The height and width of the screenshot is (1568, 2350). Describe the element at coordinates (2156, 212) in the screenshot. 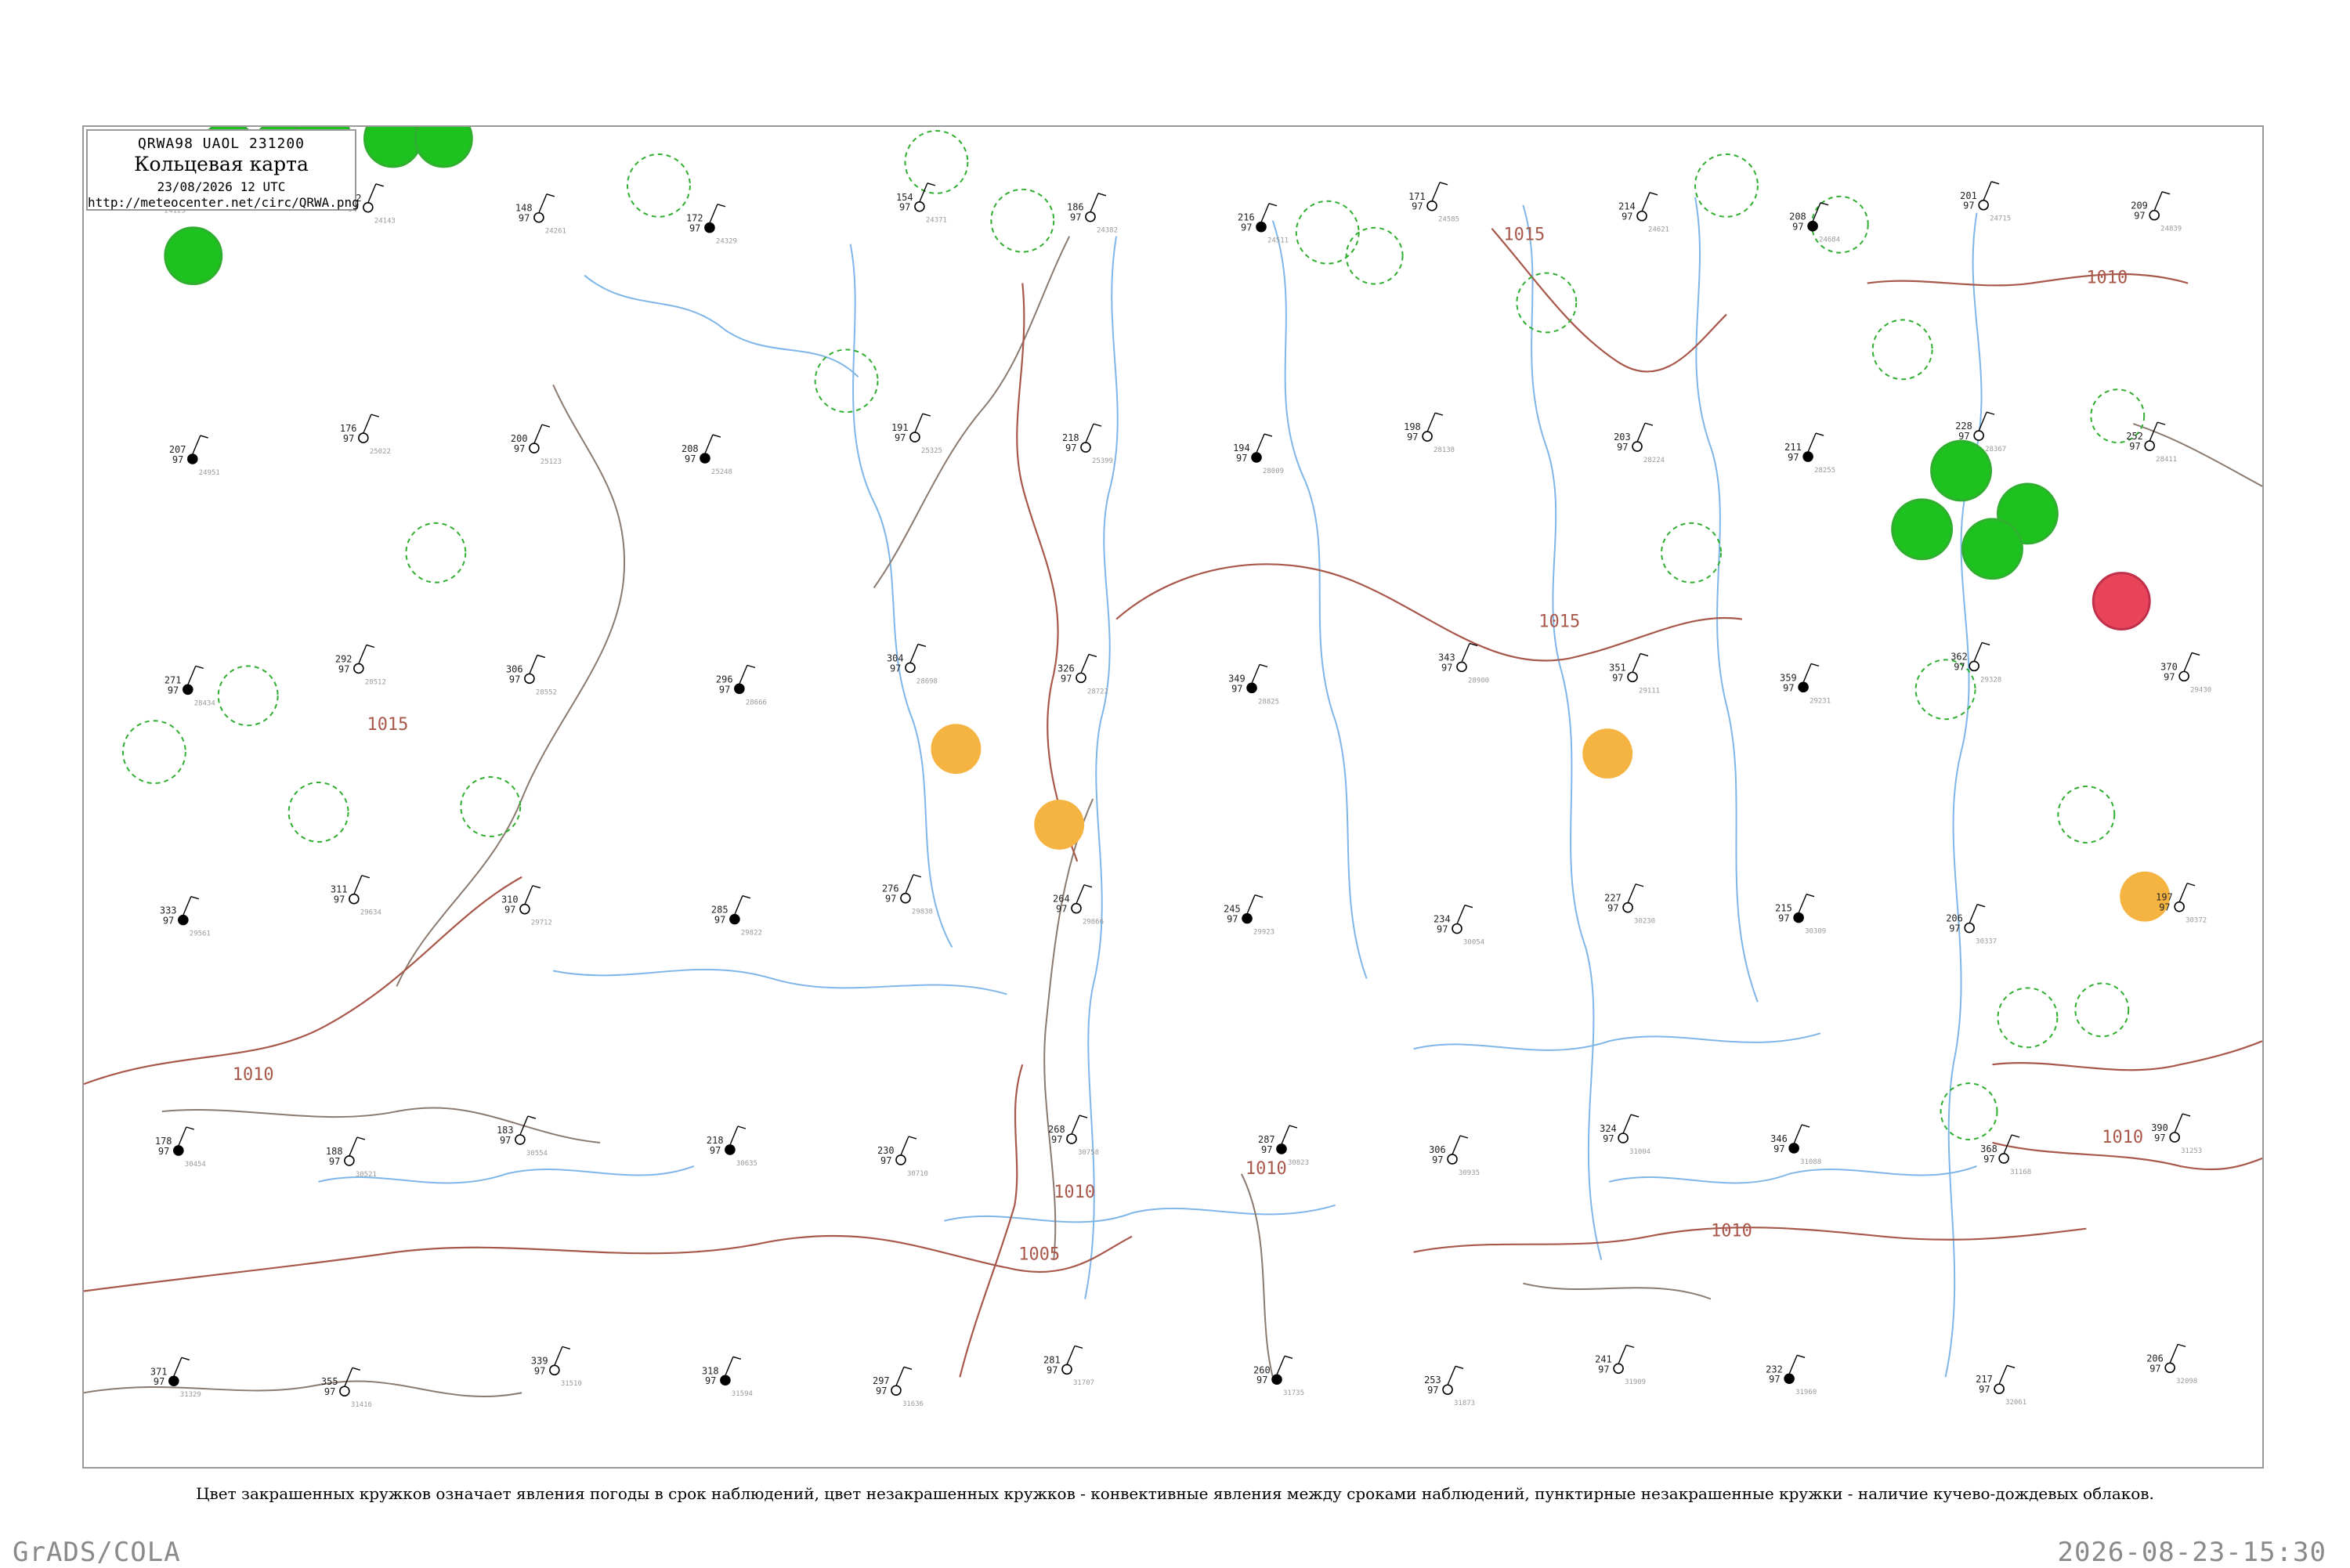

I see `station-plot: 20997 24839` at that location.